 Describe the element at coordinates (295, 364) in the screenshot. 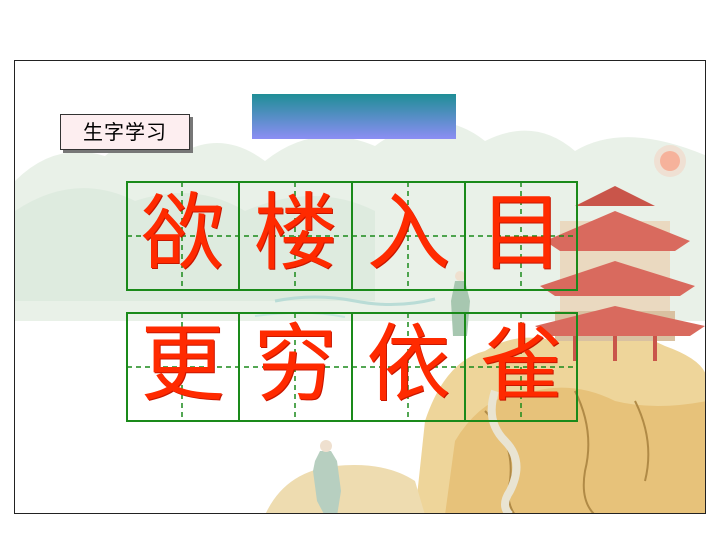

I see `character-cell: 穷` at that location.